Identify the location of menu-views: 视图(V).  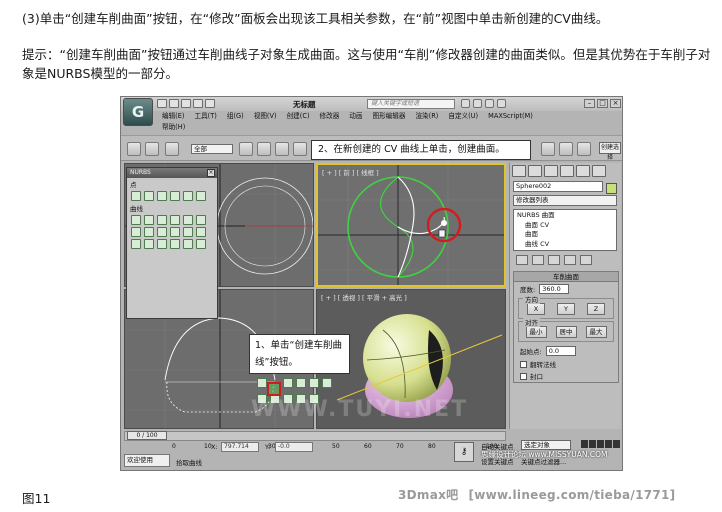
(265, 116).